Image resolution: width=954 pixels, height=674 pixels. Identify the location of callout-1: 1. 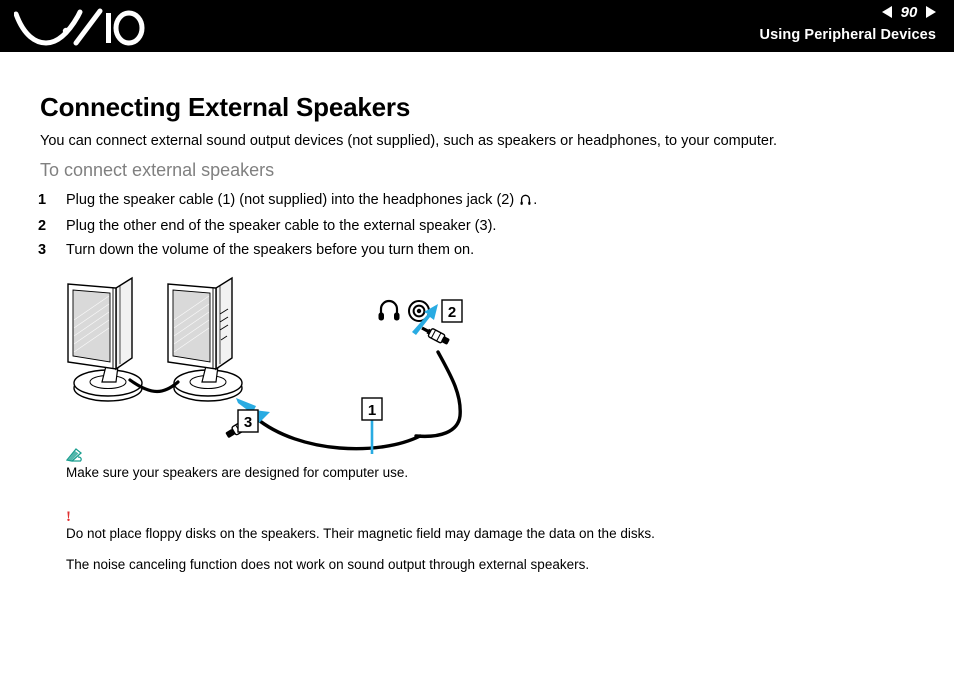
(372, 425).